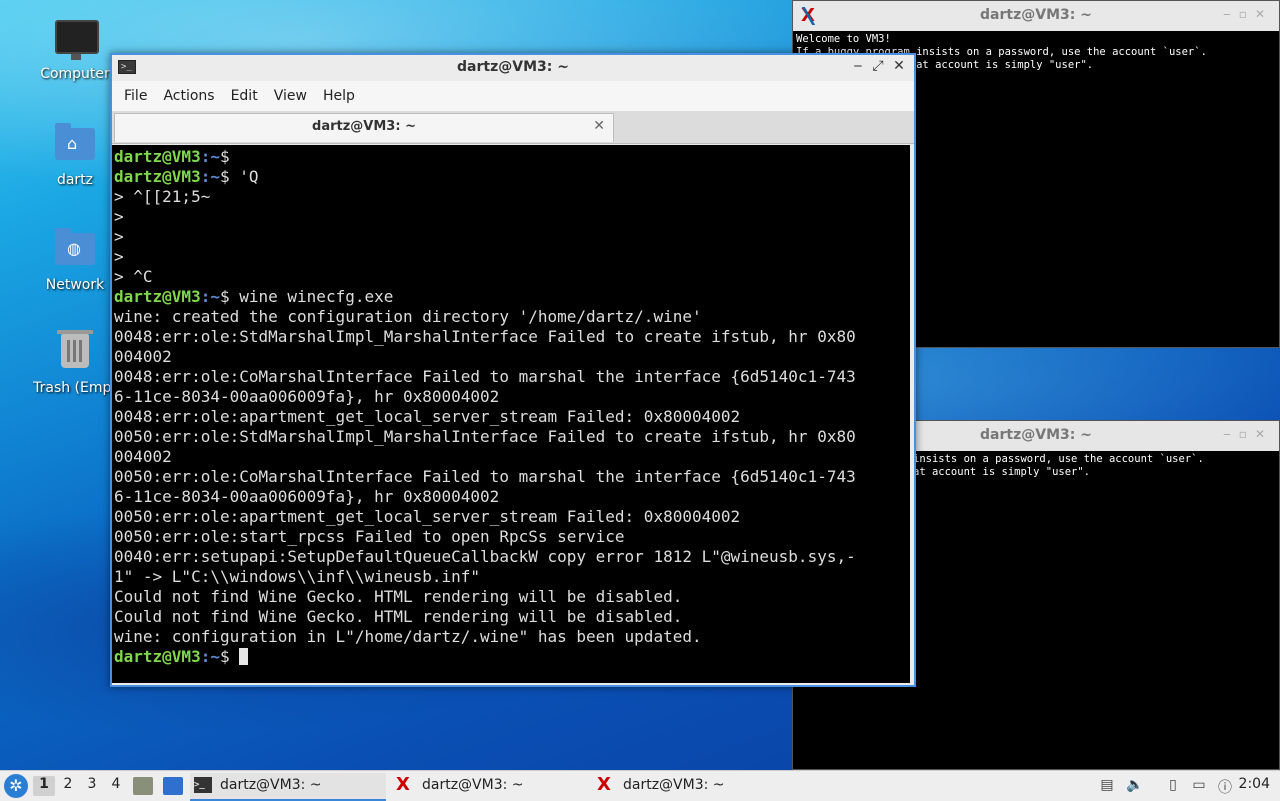  I want to click on task-xterm-2: X dartz@VM3: ~, so click(691, 786).